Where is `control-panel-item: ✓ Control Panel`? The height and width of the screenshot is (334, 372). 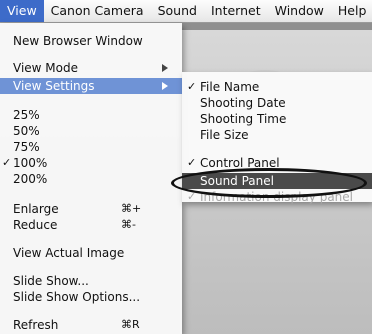 control-panel-item: ✓ Control Panel is located at coordinates (277, 163).